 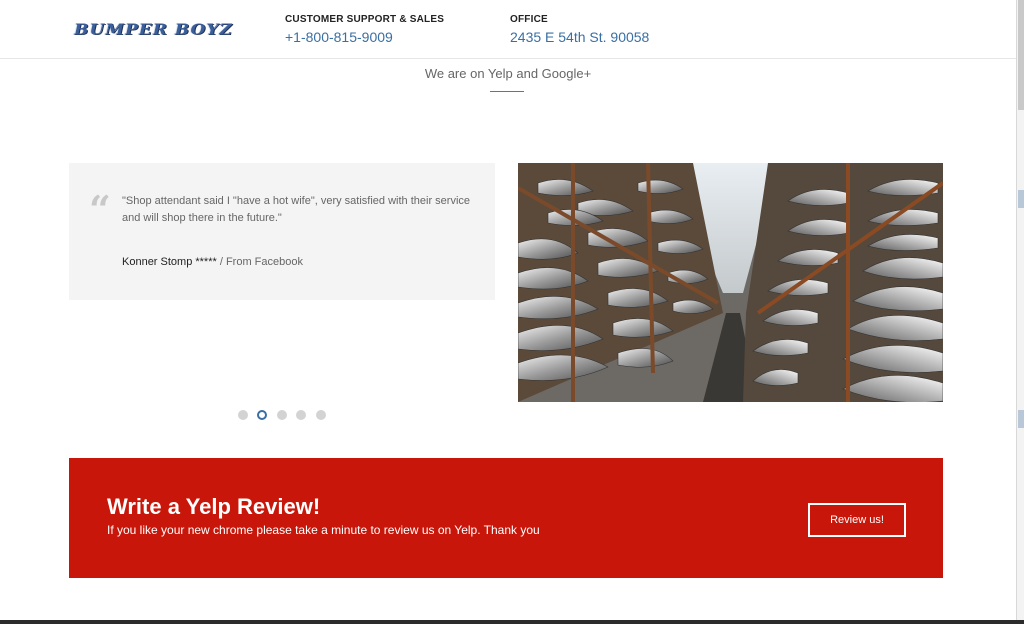 I want to click on section-subheading: We are on Yelp and Google+, so click(x=508, y=73).